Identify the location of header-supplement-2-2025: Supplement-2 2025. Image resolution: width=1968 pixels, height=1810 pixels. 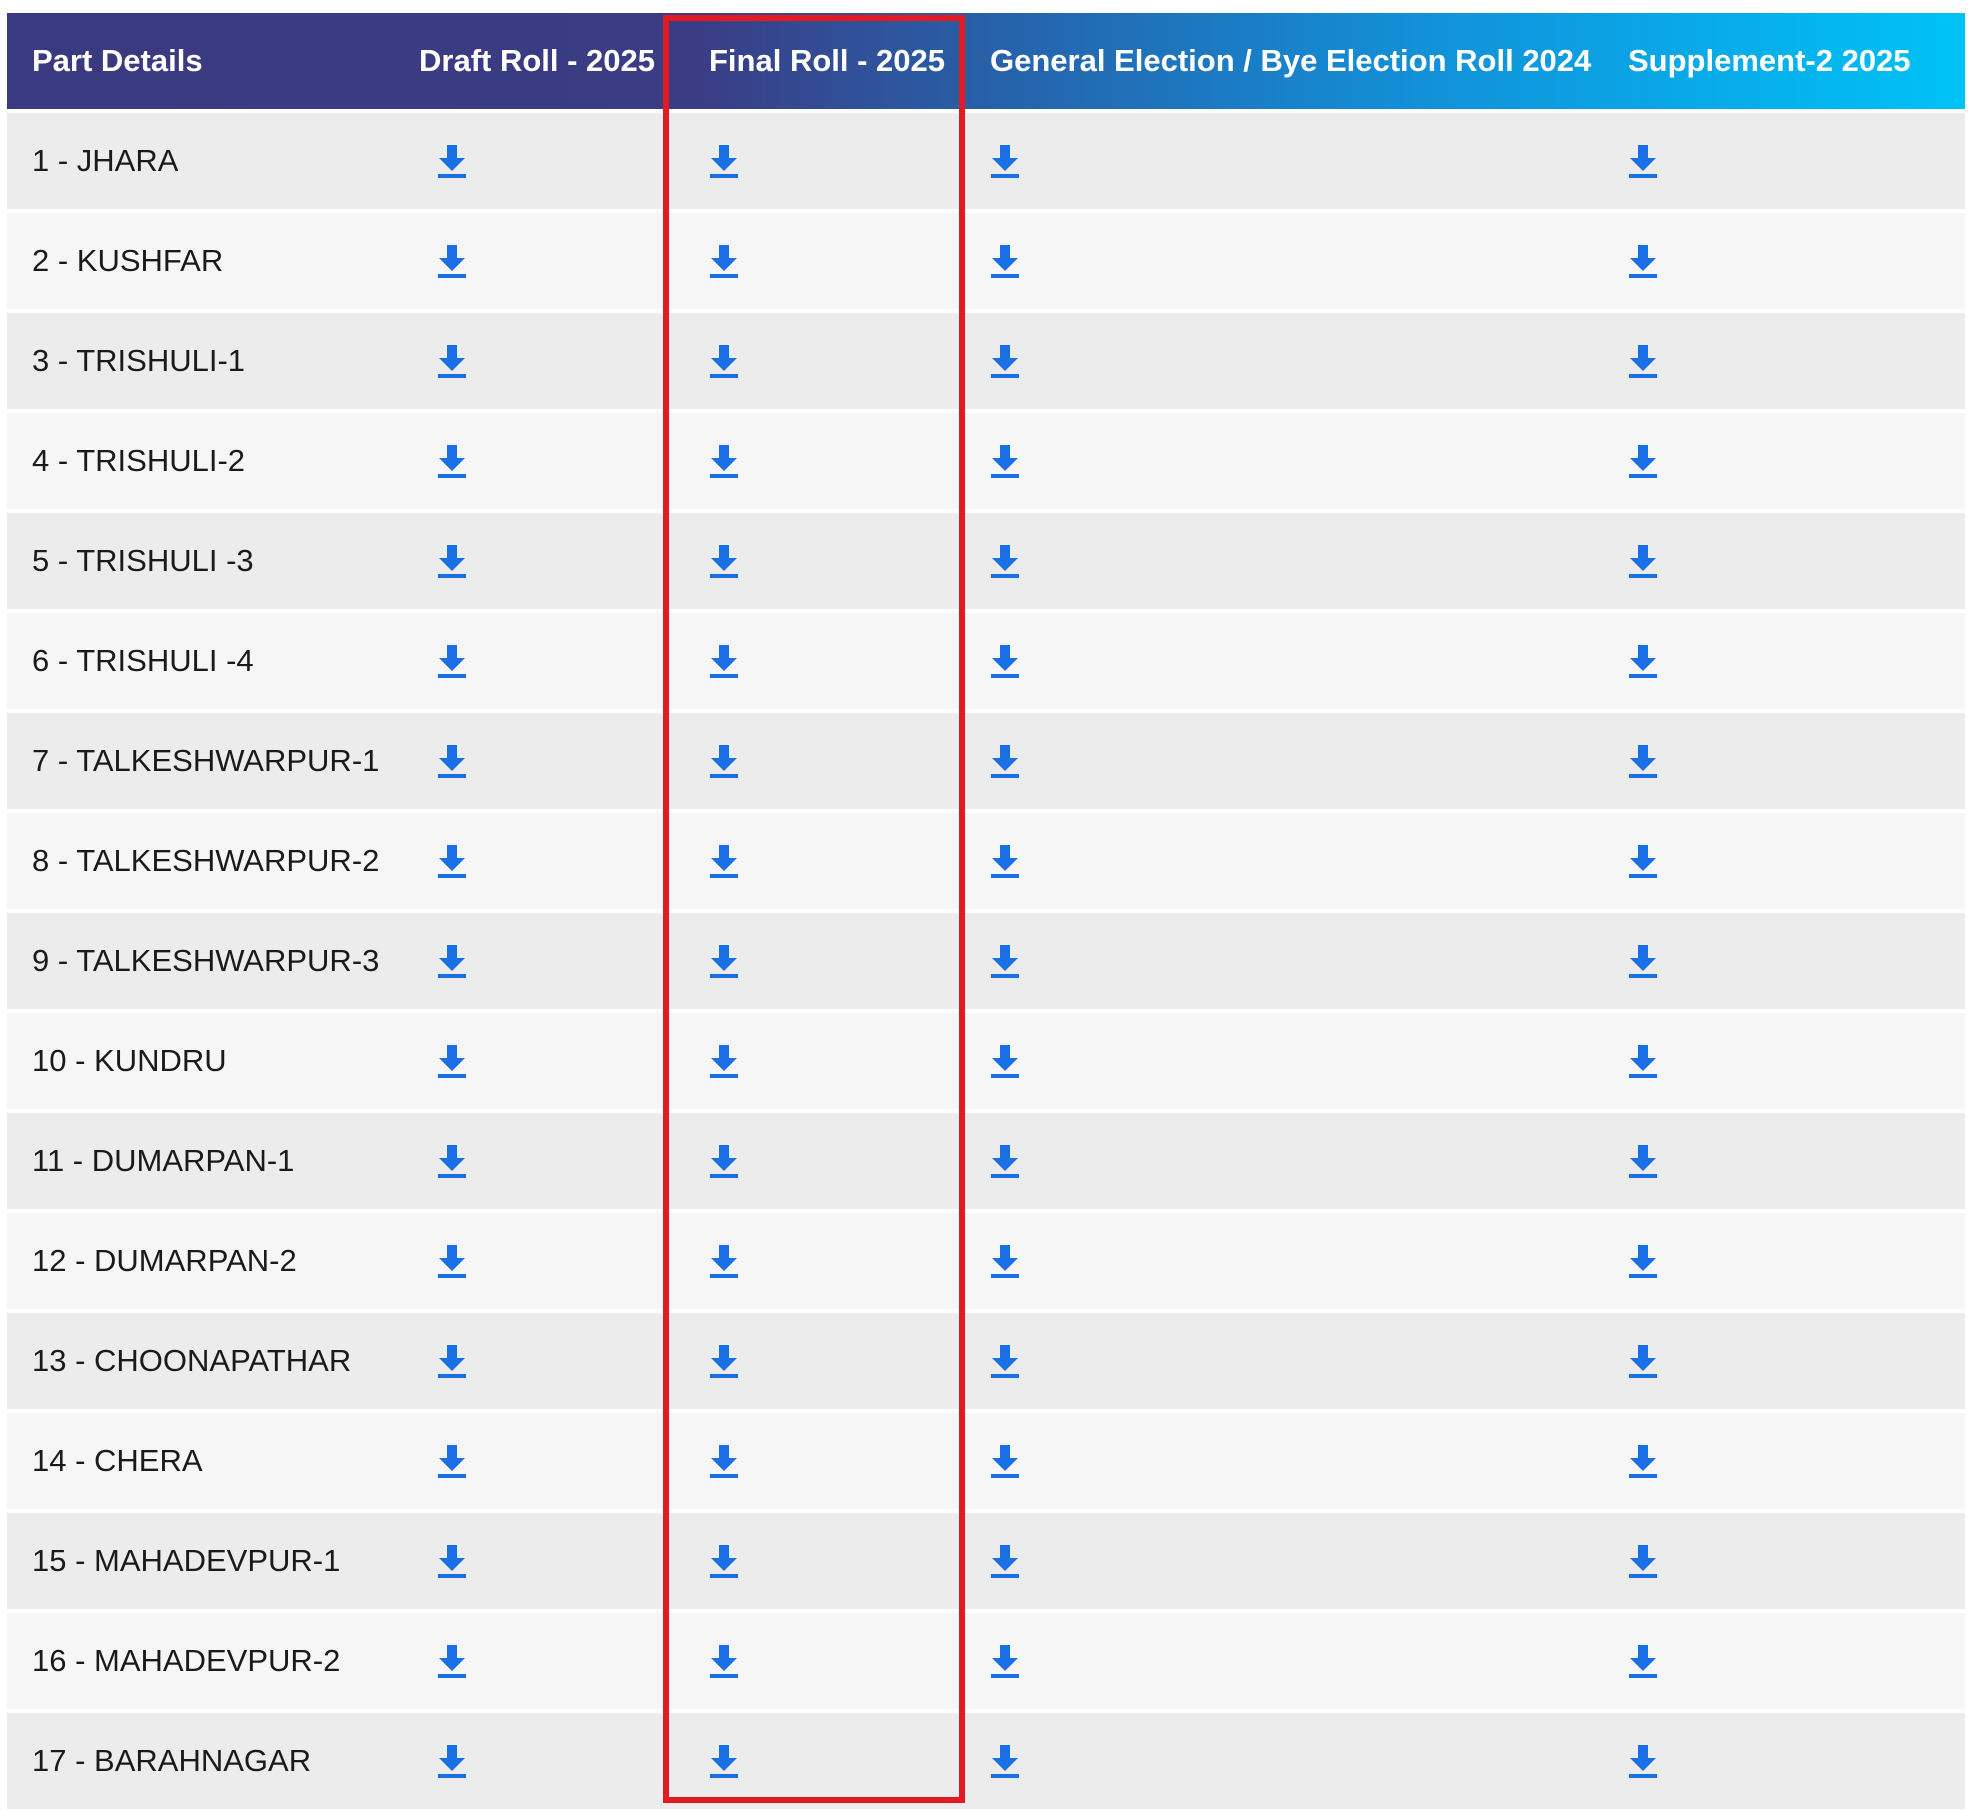
(1769, 60).